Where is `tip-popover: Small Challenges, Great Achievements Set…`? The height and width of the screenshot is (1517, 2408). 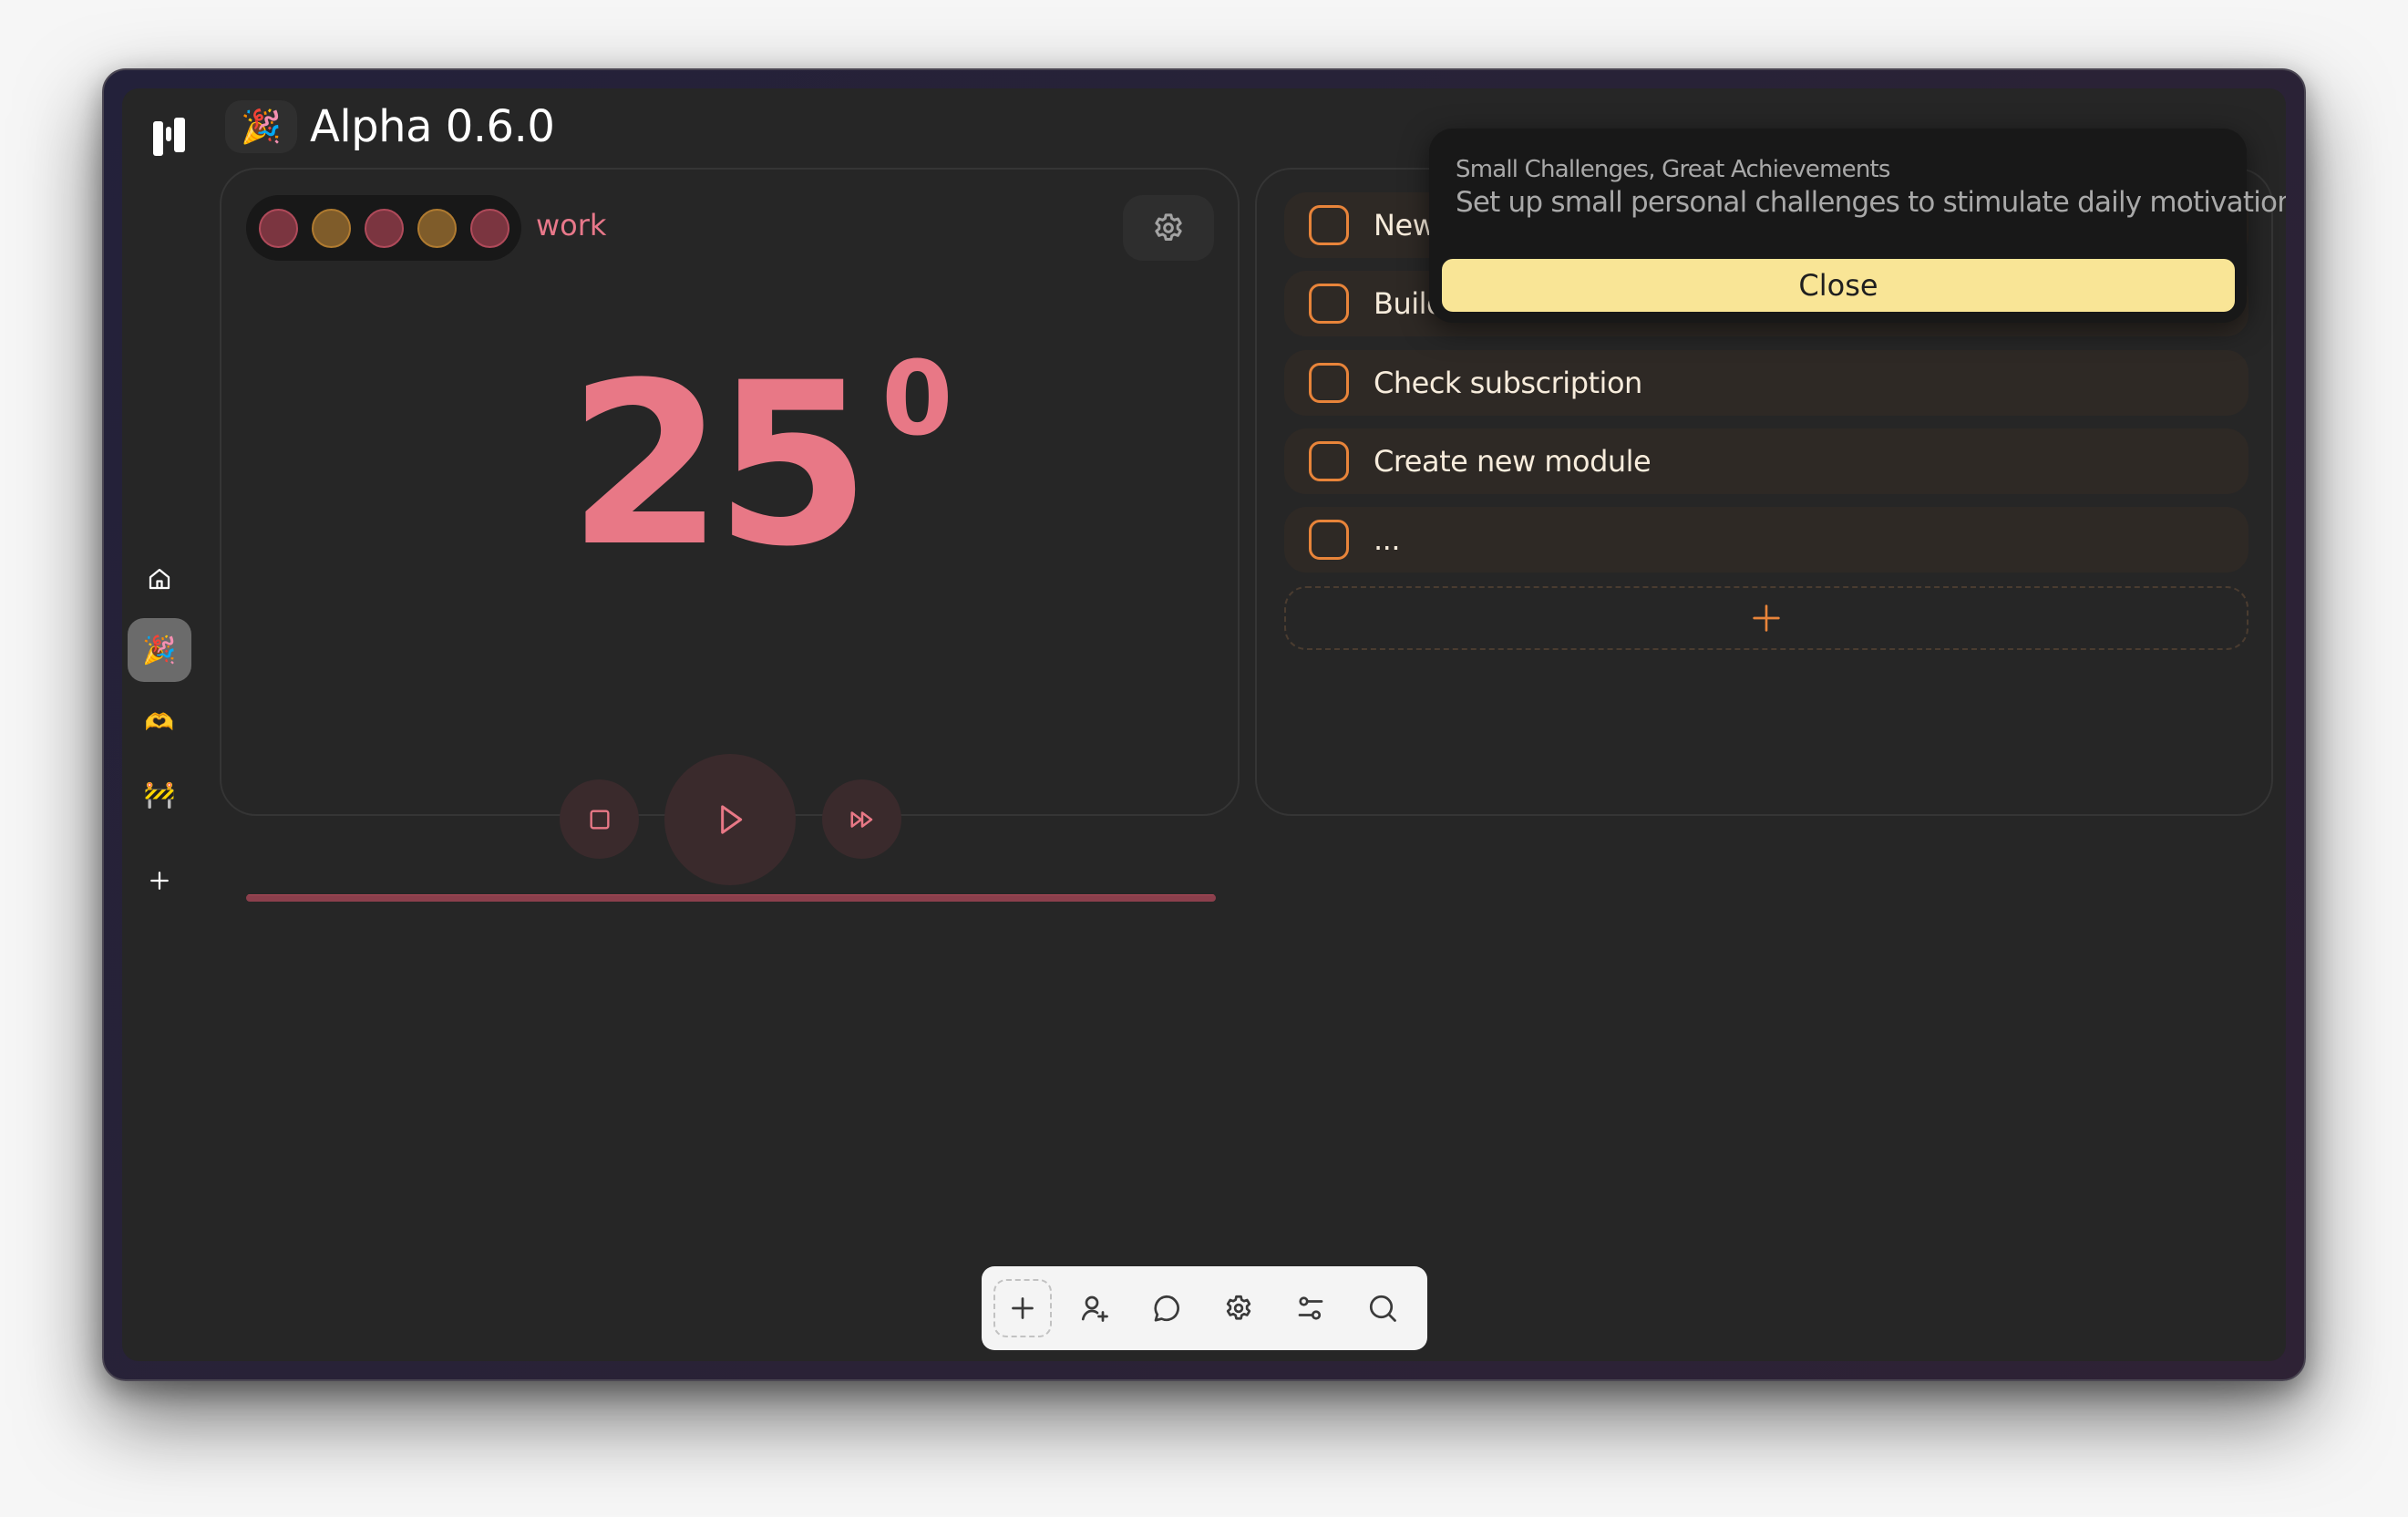
tip-popover: Small Challenges, Great Achievements Set… is located at coordinates (1858, 226).